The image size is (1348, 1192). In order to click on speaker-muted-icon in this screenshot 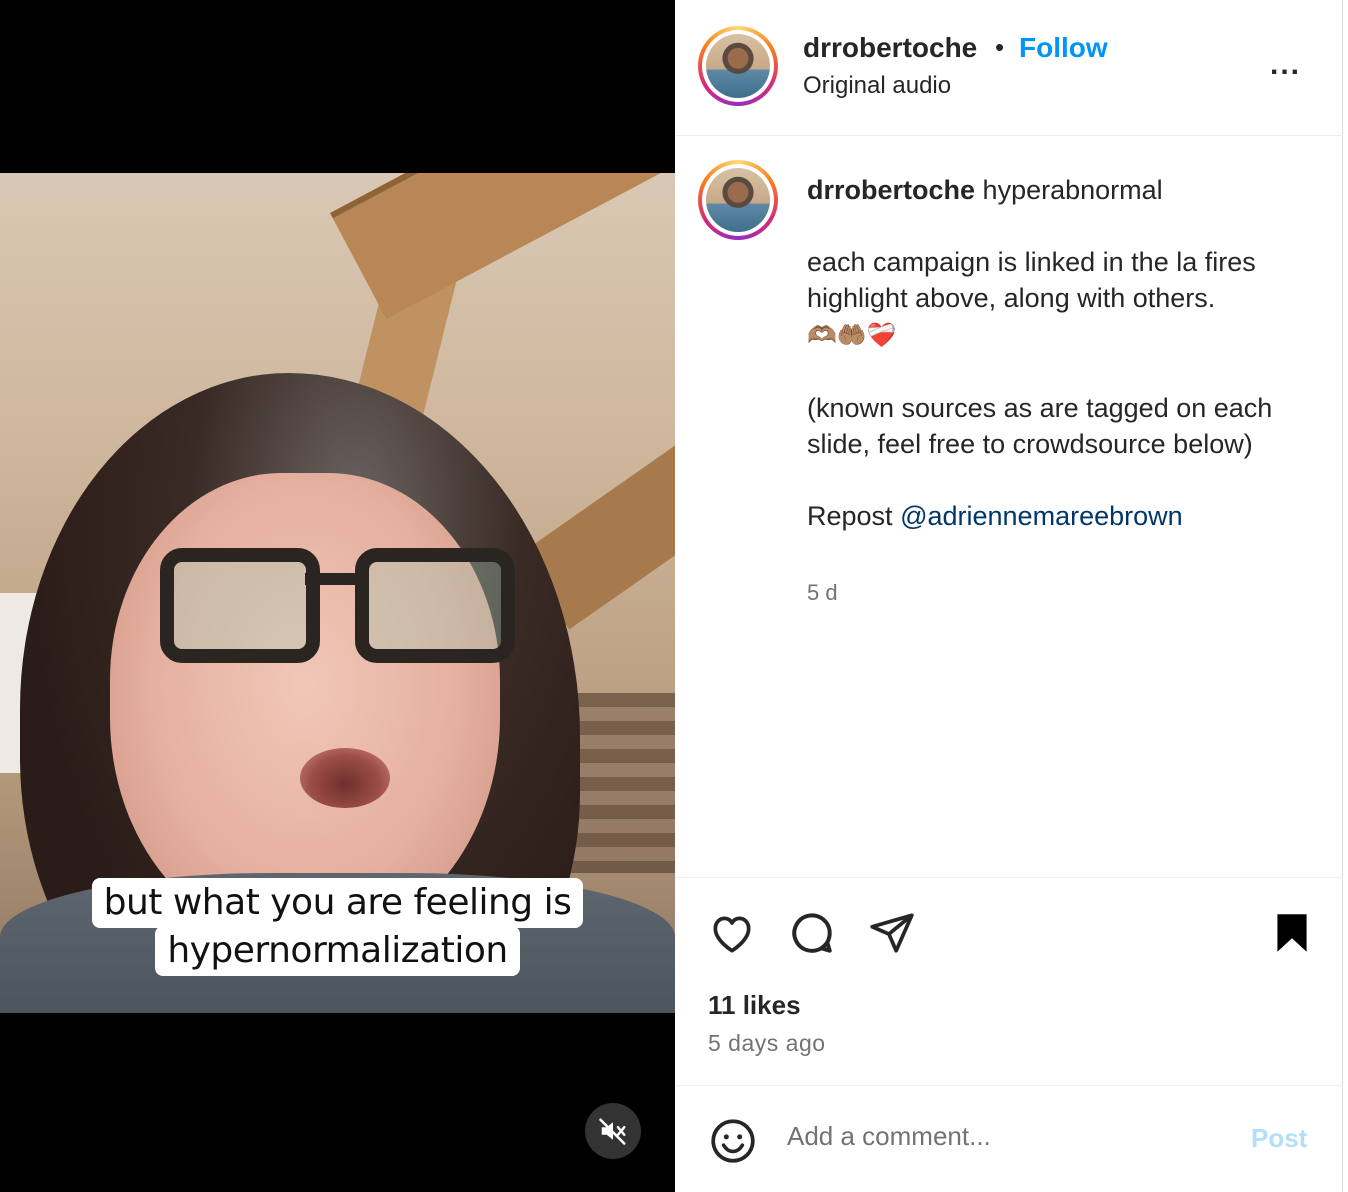, I will do `click(612, 1131)`.